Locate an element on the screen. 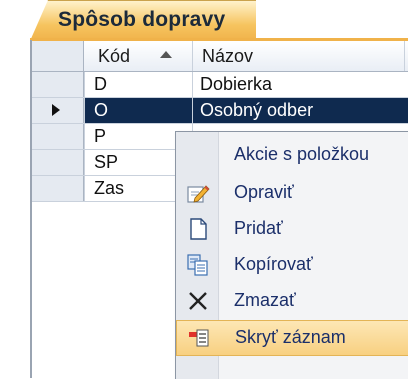 The width and height of the screenshot is (408, 379). column-header-kod: Kód is located at coordinates (114, 56).